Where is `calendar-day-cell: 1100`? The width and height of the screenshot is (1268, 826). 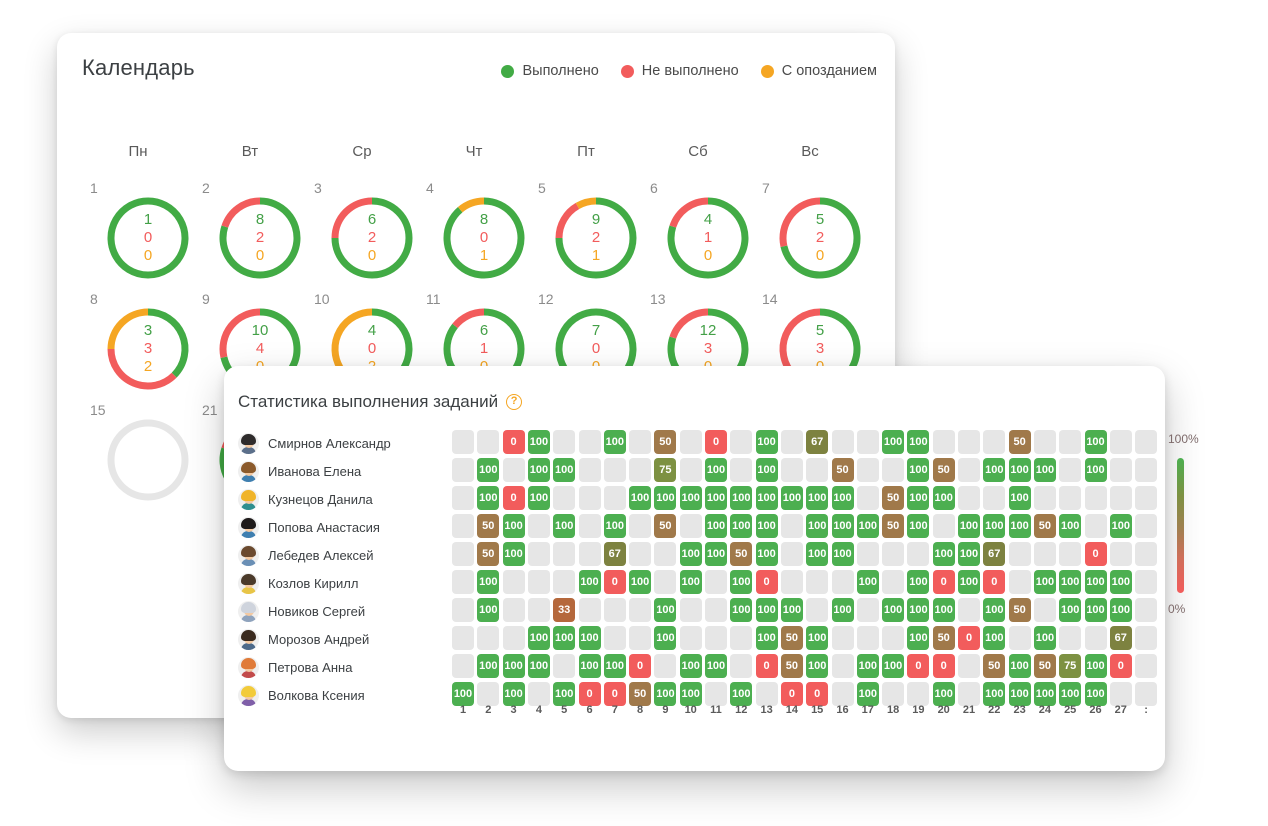
calendar-day-cell: 1100 is located at coordinates (138, 231).